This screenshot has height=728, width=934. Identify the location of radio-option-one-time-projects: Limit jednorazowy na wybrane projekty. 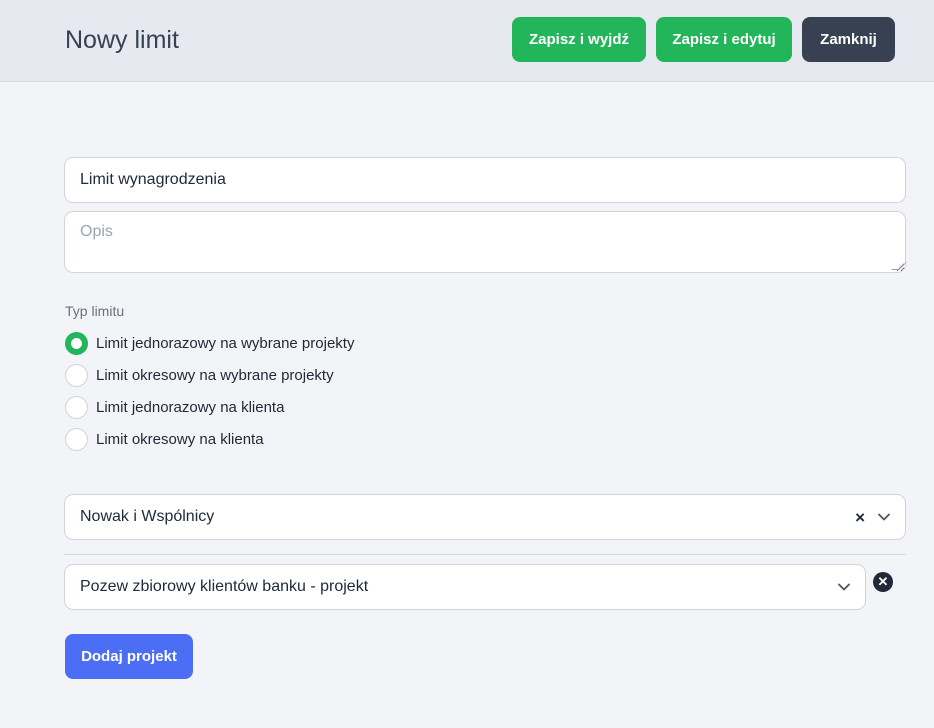
(265, 343).